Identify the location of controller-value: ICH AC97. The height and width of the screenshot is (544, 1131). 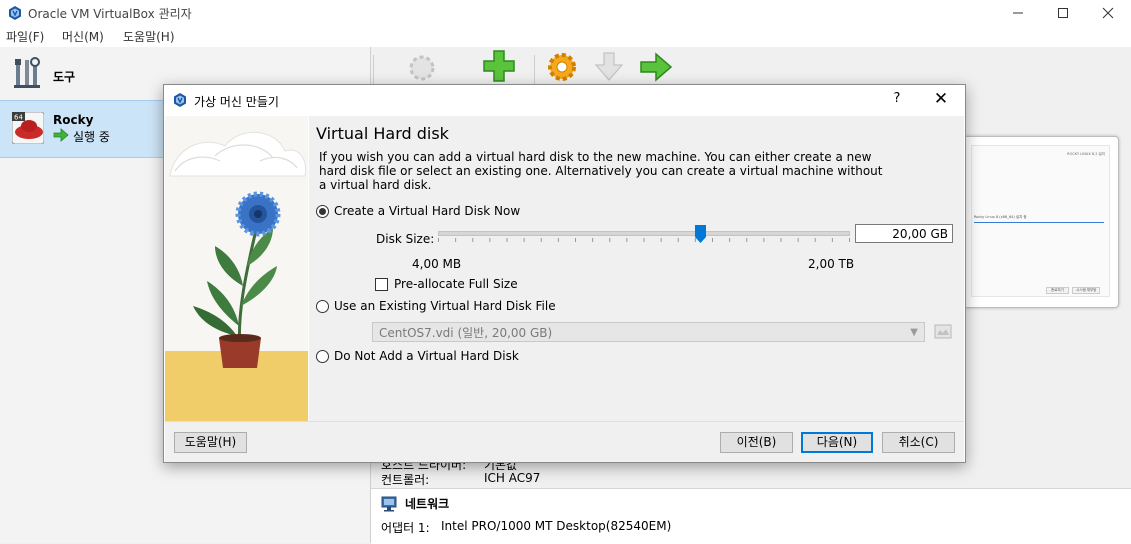
(512, 478).